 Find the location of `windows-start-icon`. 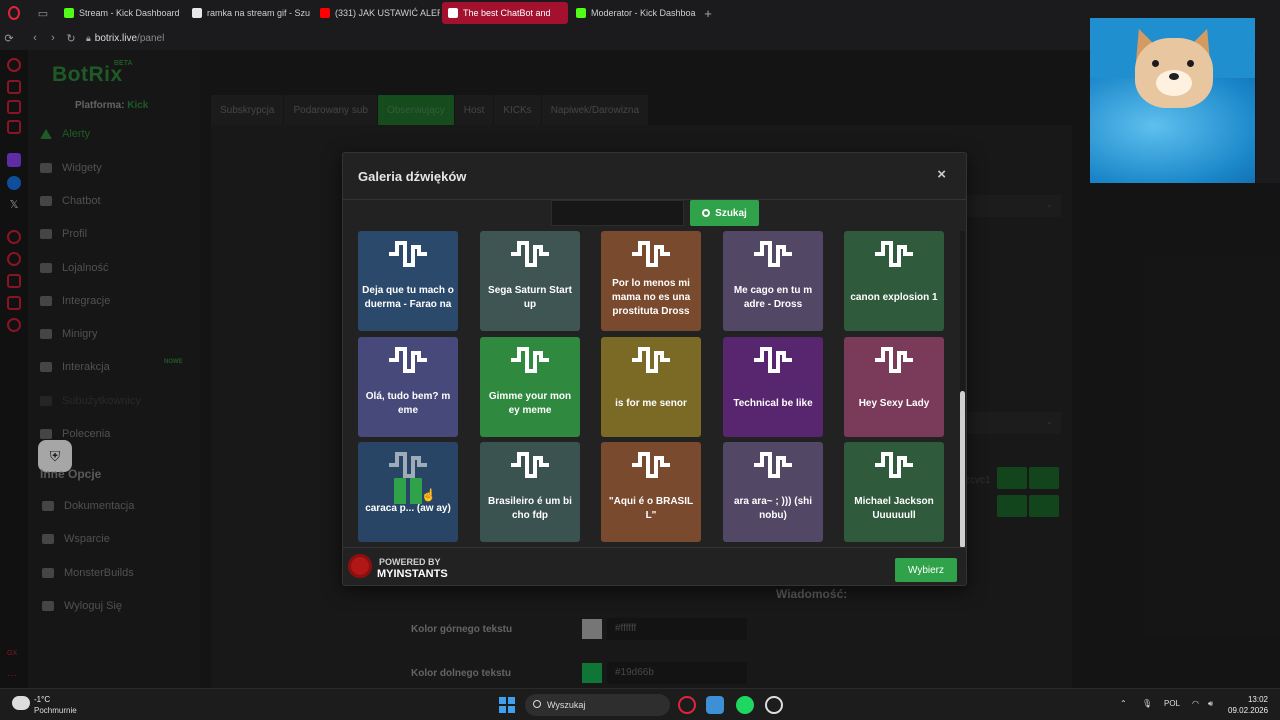

windows-start-icon is located at coordinates (507, 705).